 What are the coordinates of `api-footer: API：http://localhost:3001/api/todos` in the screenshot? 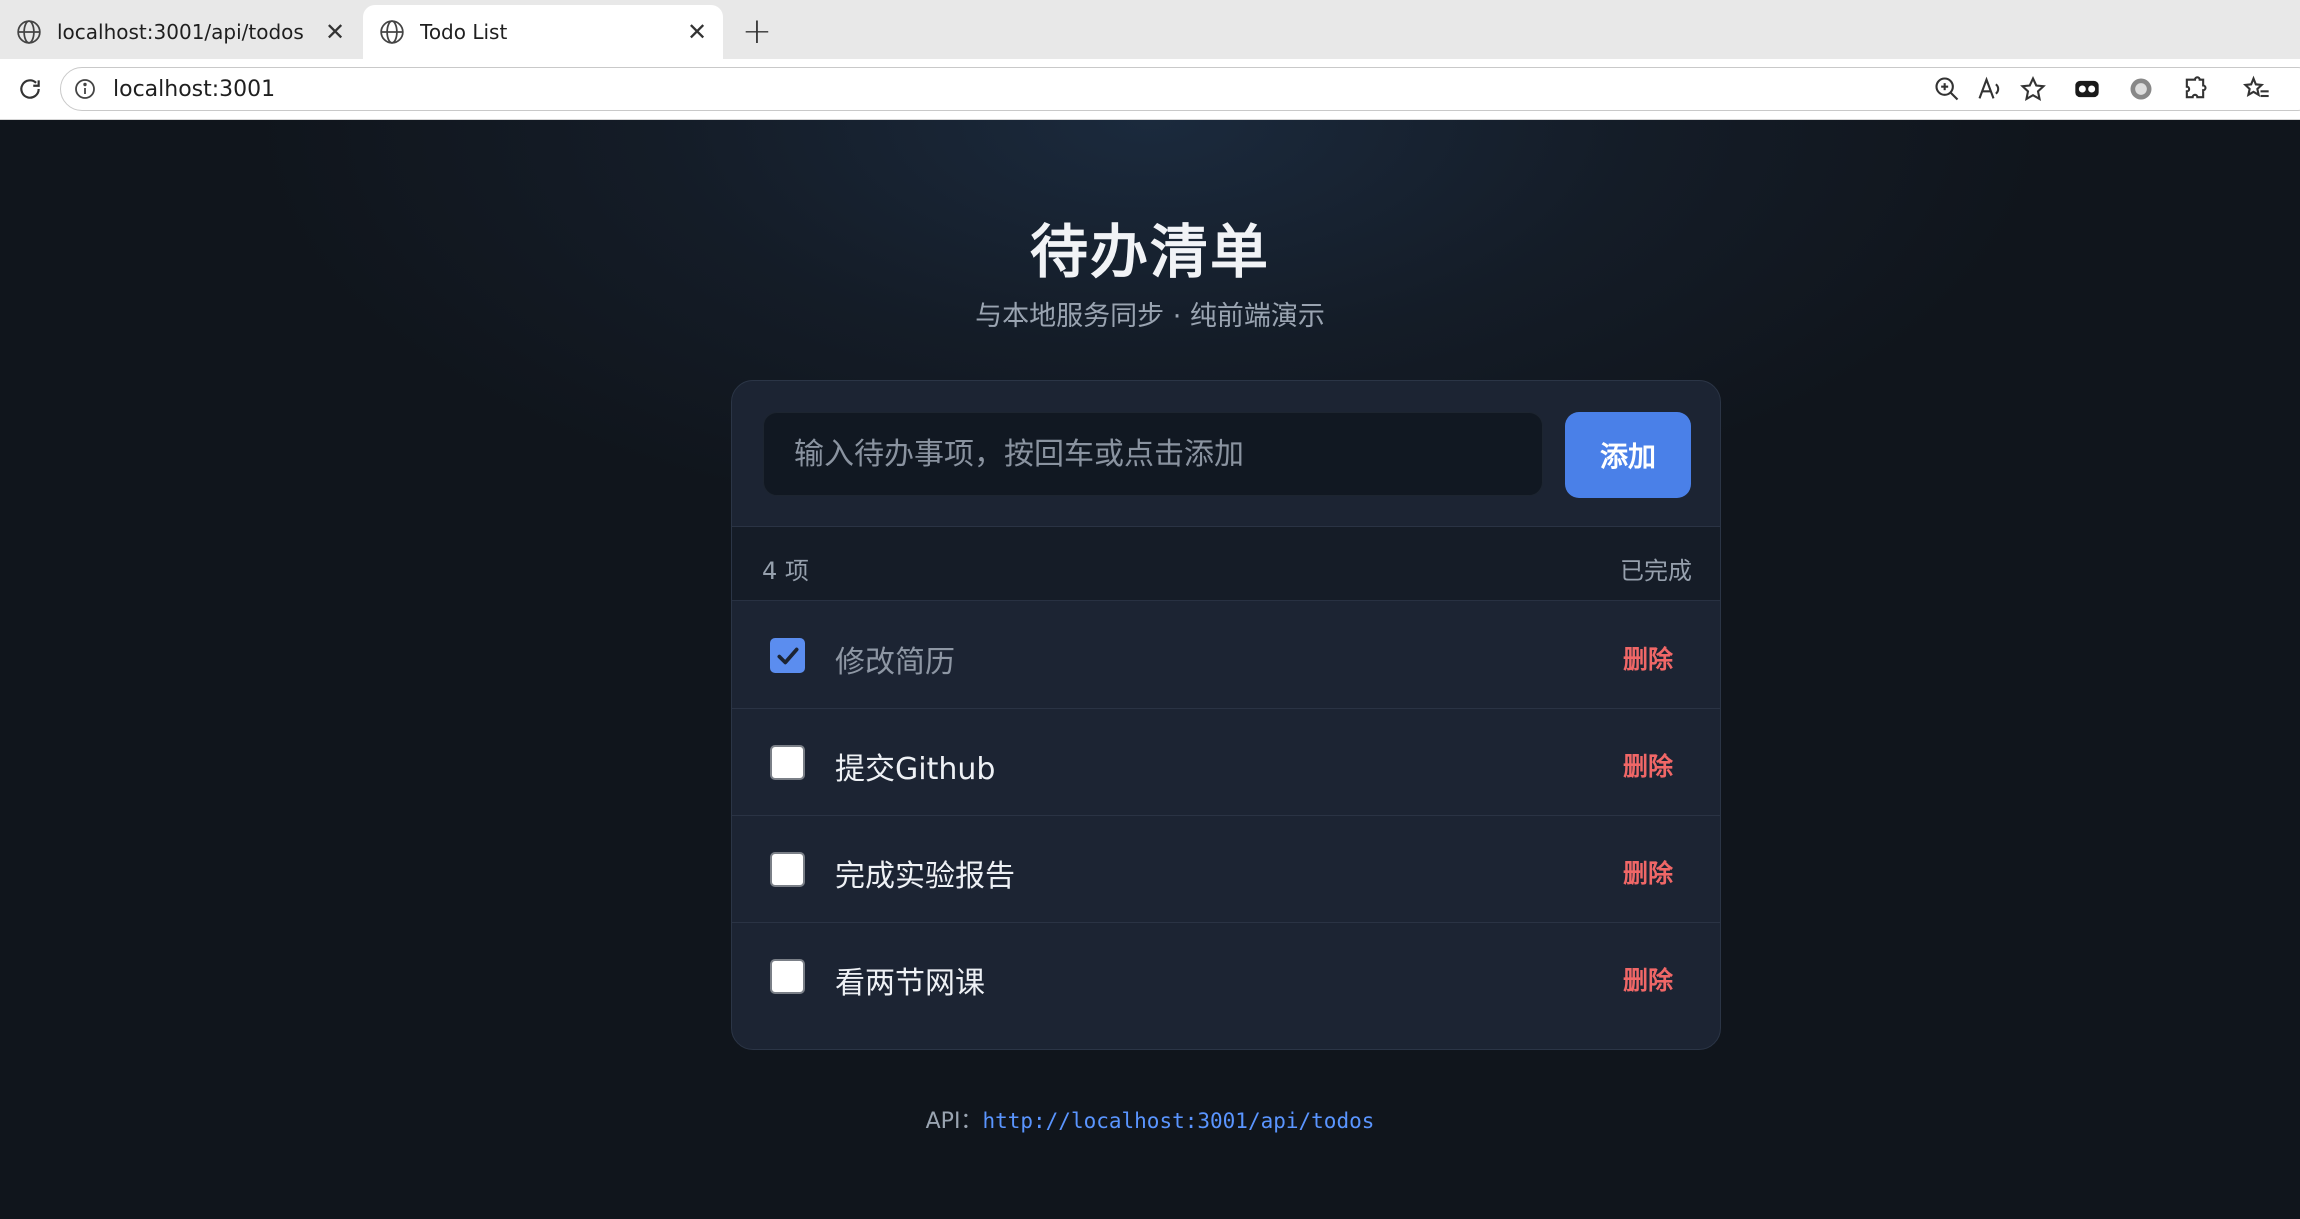 It's located at (1150, 1119).